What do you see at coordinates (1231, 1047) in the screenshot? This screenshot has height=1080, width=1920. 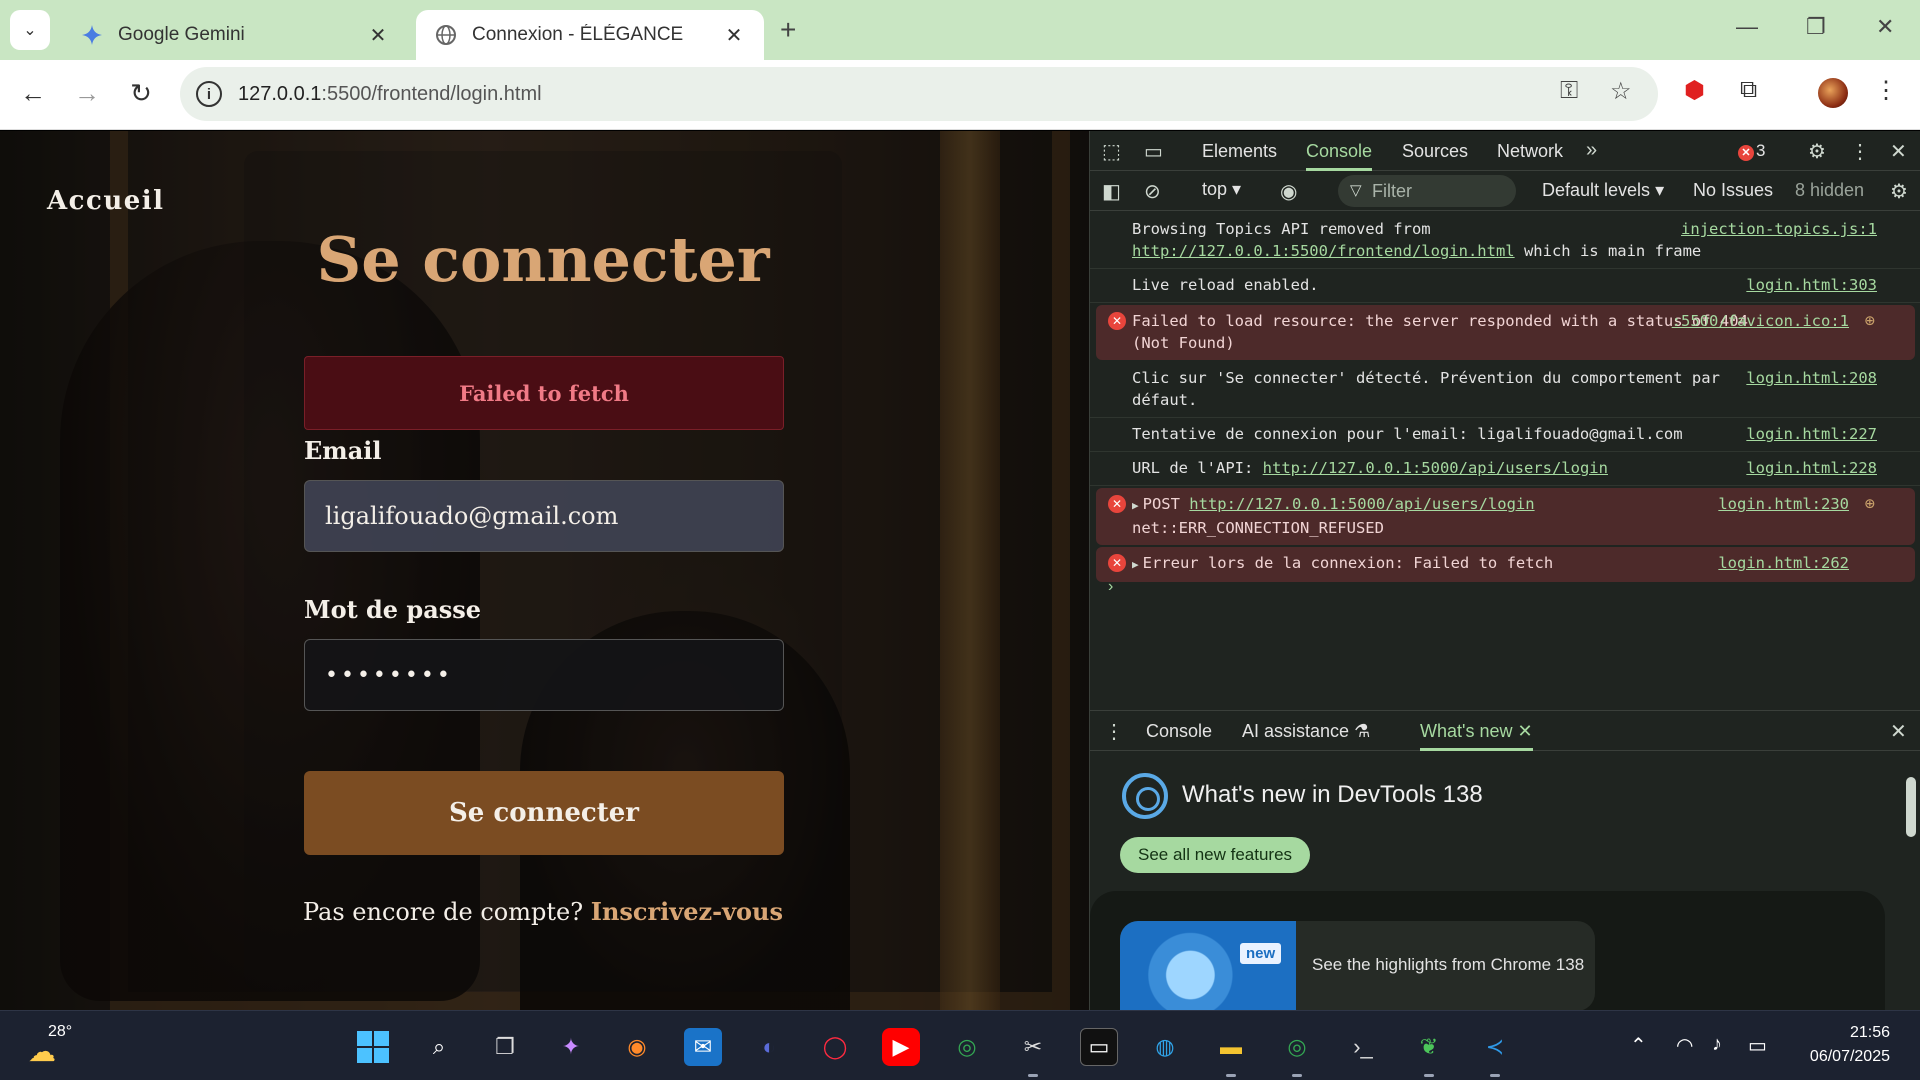 I see `file-explorer-icon: ▬` at bounding box center [1231, 1047].